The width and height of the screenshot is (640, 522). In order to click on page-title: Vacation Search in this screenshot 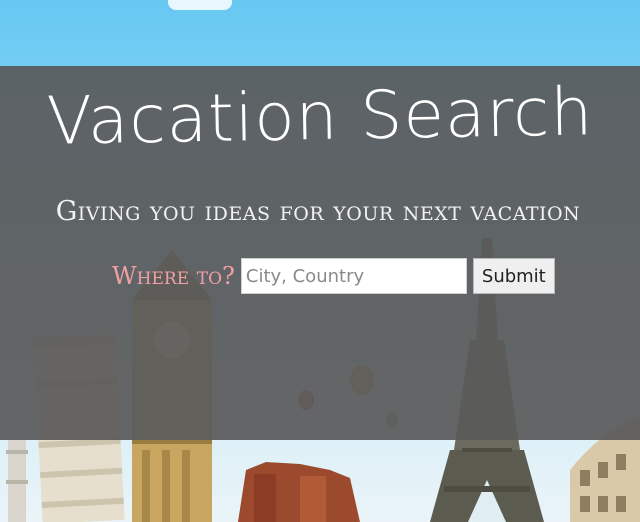, I will do `click(320, 116)`.